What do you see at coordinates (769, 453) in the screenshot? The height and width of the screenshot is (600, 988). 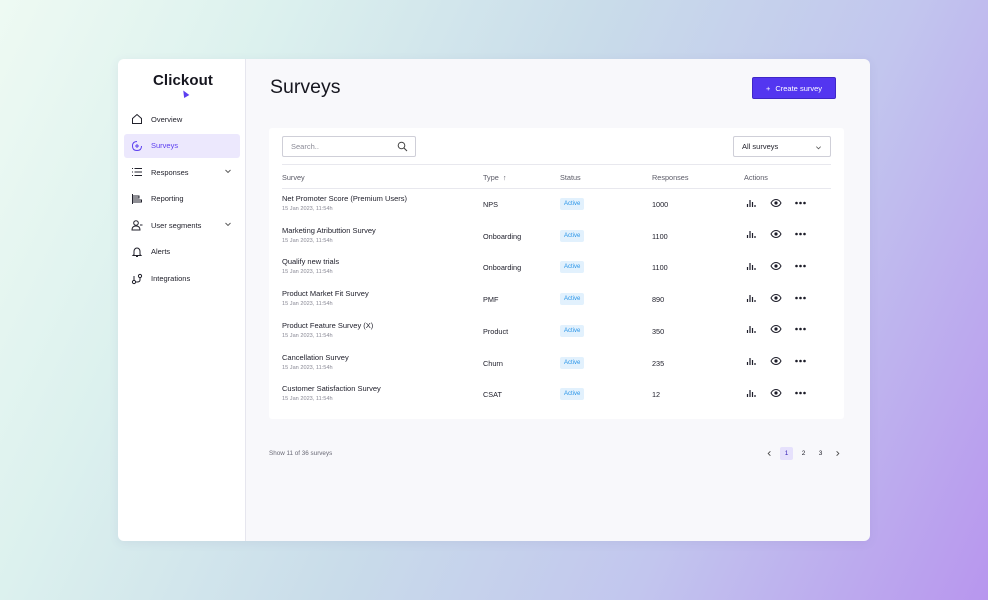 I see `prev-page-icon` at bounding box center [769, 453].